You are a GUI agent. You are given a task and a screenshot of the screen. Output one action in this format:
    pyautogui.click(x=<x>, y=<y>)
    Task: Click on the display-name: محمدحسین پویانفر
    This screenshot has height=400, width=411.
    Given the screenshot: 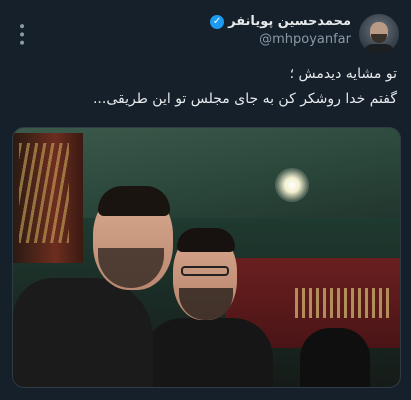 What is the action you would take?
    pyautogui.click(x=289, y=21)
    